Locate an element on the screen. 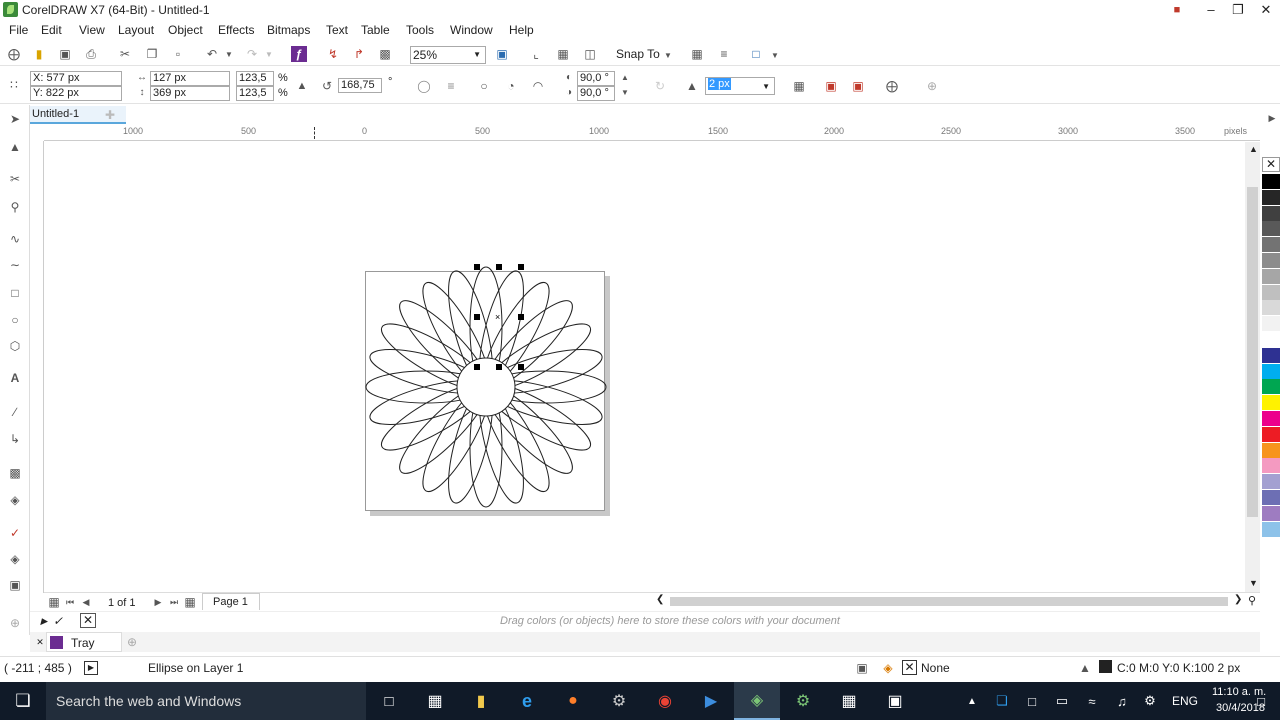 This screenshot has height=720, width=1280. wifi-icon: ≈ is located at coordinates (1092, 701).